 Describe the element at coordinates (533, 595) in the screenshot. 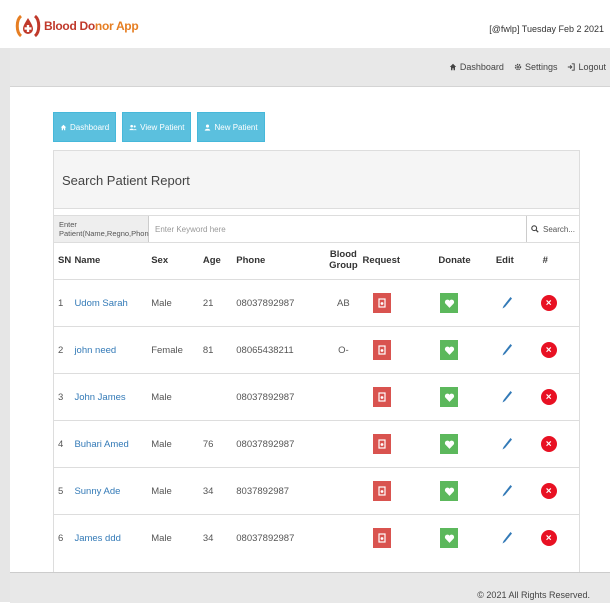

I see `copyright-text: © 2021 All Rights Reserved.` at that location.